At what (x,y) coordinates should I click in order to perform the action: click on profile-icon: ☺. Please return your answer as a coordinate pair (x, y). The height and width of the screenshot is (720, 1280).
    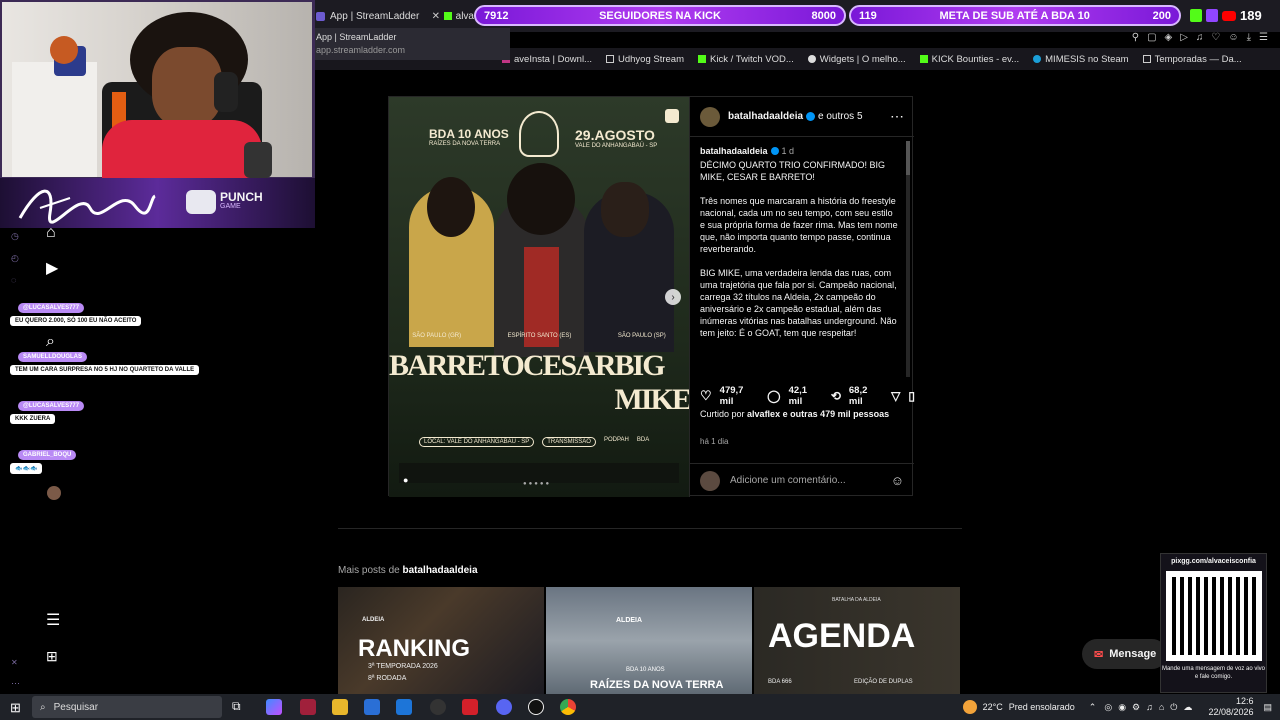
    Looking at the image, I should click on (1233, 37).